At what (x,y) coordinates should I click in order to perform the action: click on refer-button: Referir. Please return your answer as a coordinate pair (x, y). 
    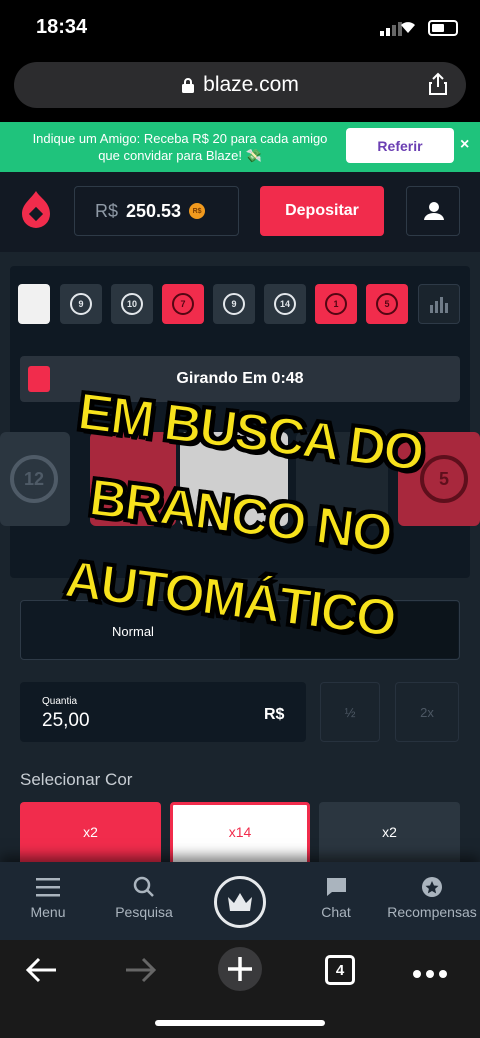
    Looking at the image, I should click on (400, 145).